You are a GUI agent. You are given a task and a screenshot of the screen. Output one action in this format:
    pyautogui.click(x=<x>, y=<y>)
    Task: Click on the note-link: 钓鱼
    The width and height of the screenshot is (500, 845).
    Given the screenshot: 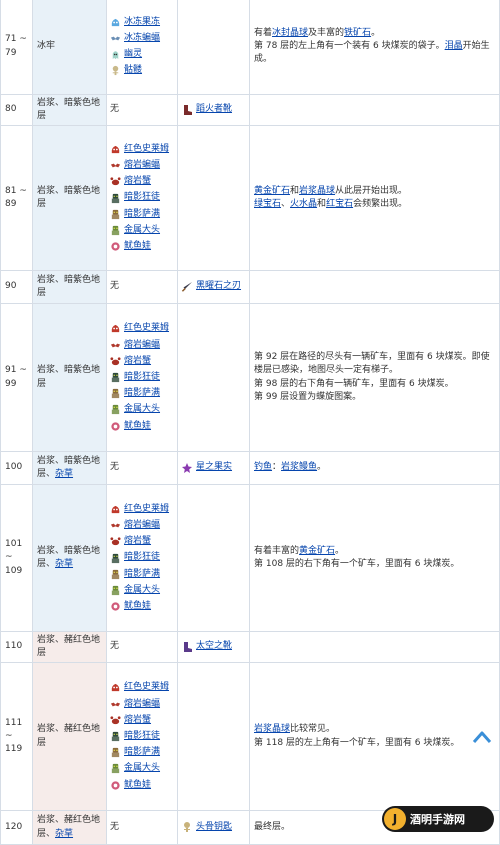 What is the action you would take?
    pyautogui.click(x=263, y=467)
    